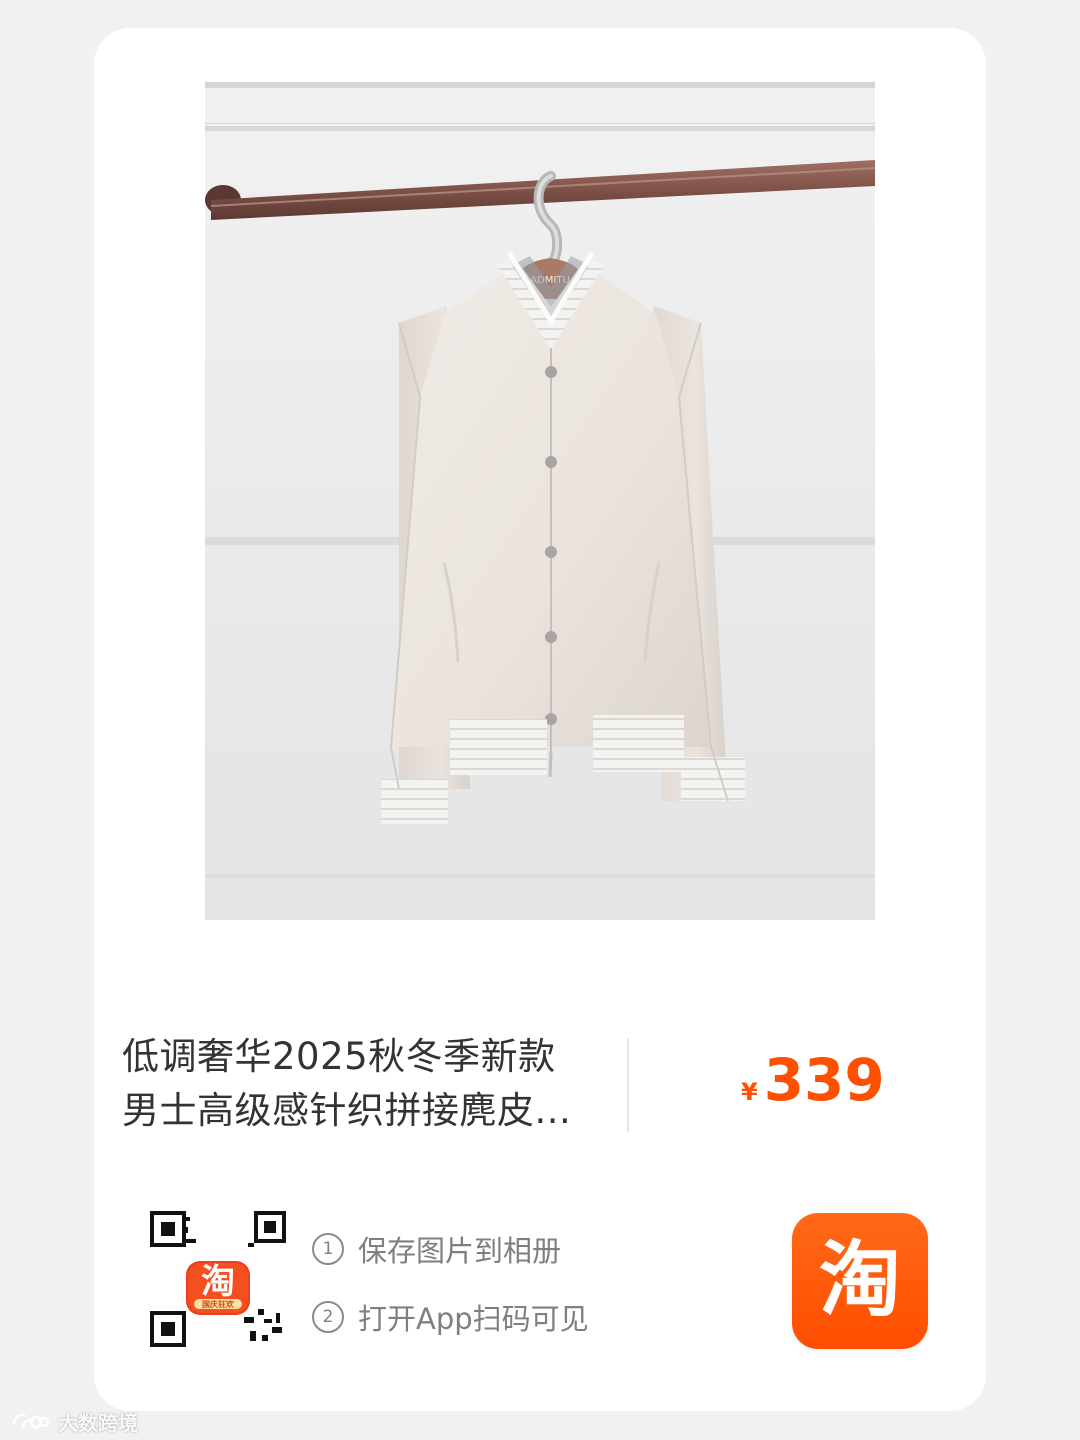 Image resolution: width=1080 pixels, height=1440 pixels. What do you see at coordinates (31, 1420) in the screenshot?
I see `brand-mark-icon` at bounding box center [31, 1420].